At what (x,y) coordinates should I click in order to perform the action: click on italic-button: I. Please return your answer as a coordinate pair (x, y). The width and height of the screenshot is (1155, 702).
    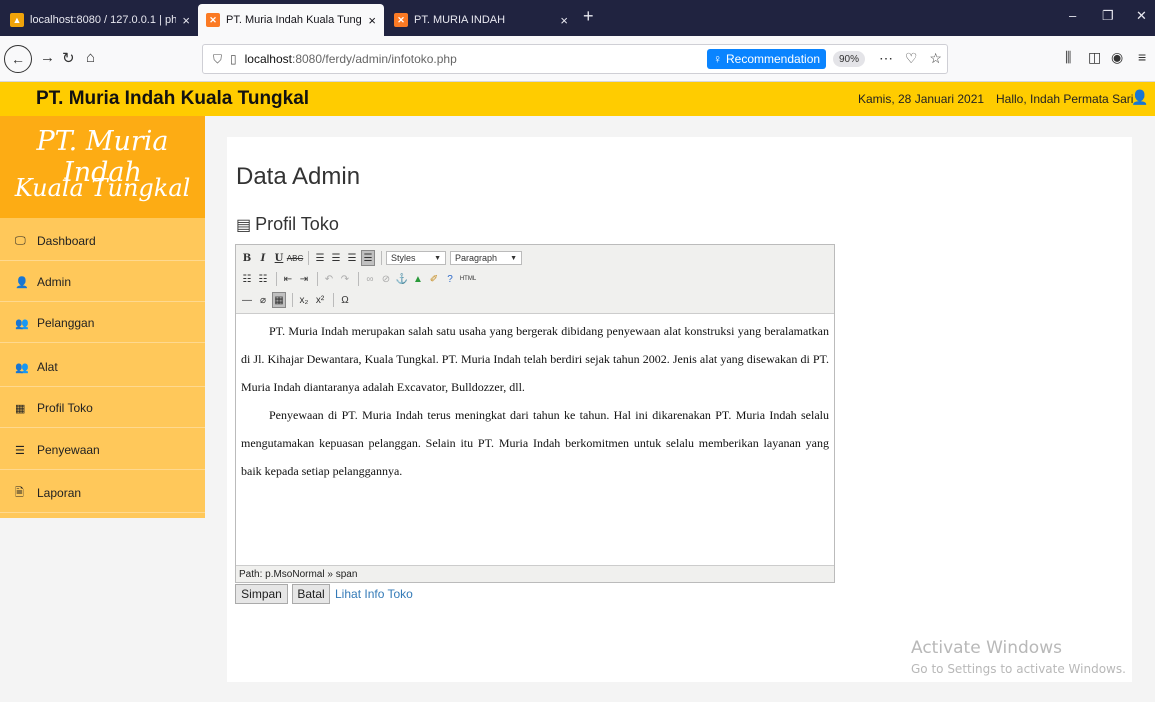
    Looking at the image, I should click on (263, 258).